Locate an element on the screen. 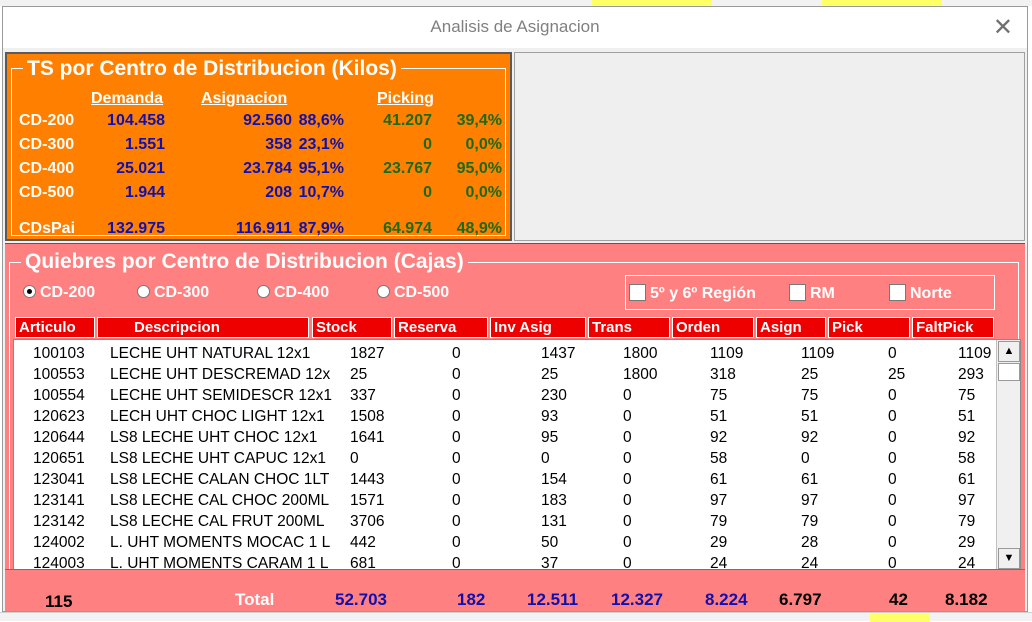 Image resolution: width=1032 pixels, height=622 pixels. ts-asig-value: 23.784 is located at coordinates (267, 168).